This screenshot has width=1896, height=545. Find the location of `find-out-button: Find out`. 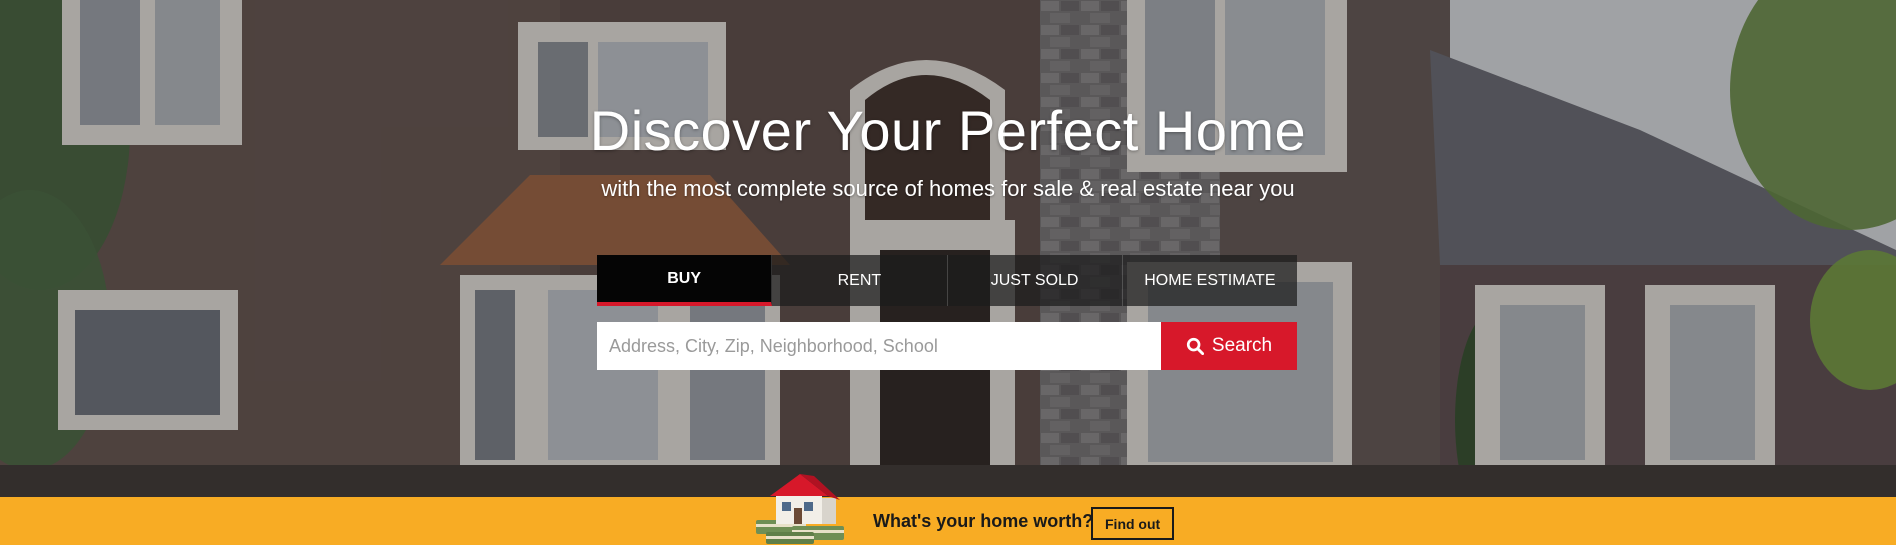

find-out-button: Find out is located at coordinates (1133, 523).